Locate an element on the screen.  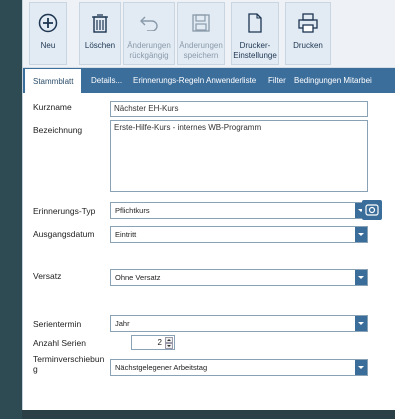
delete-button: Löschen is located at coordinates (100, 33).